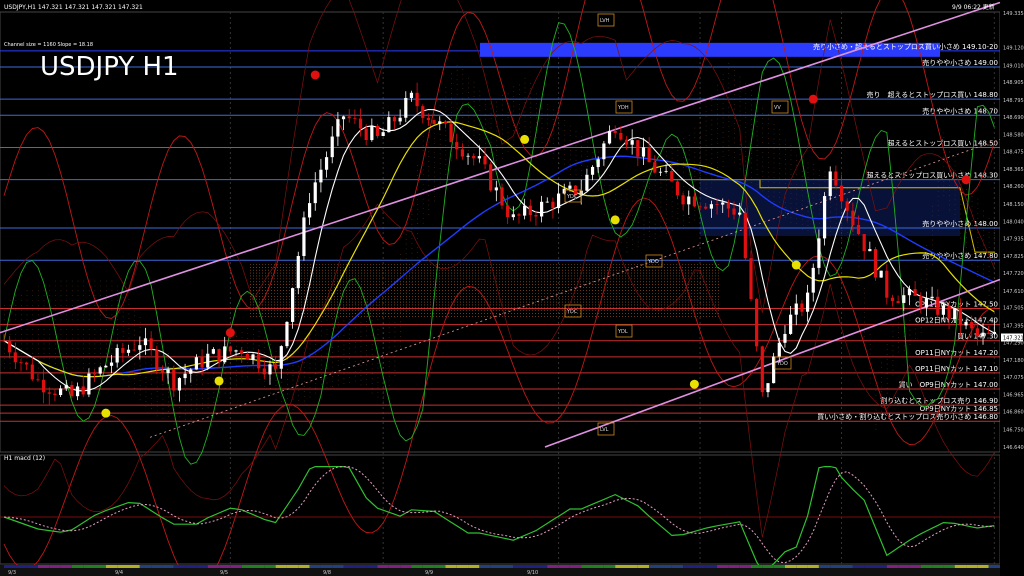 The width and height of the screenshot is (1024, 576). Describe the element at coordinates (224, 573) in the screenshot. I see `date-tick: 9/5` at that location.